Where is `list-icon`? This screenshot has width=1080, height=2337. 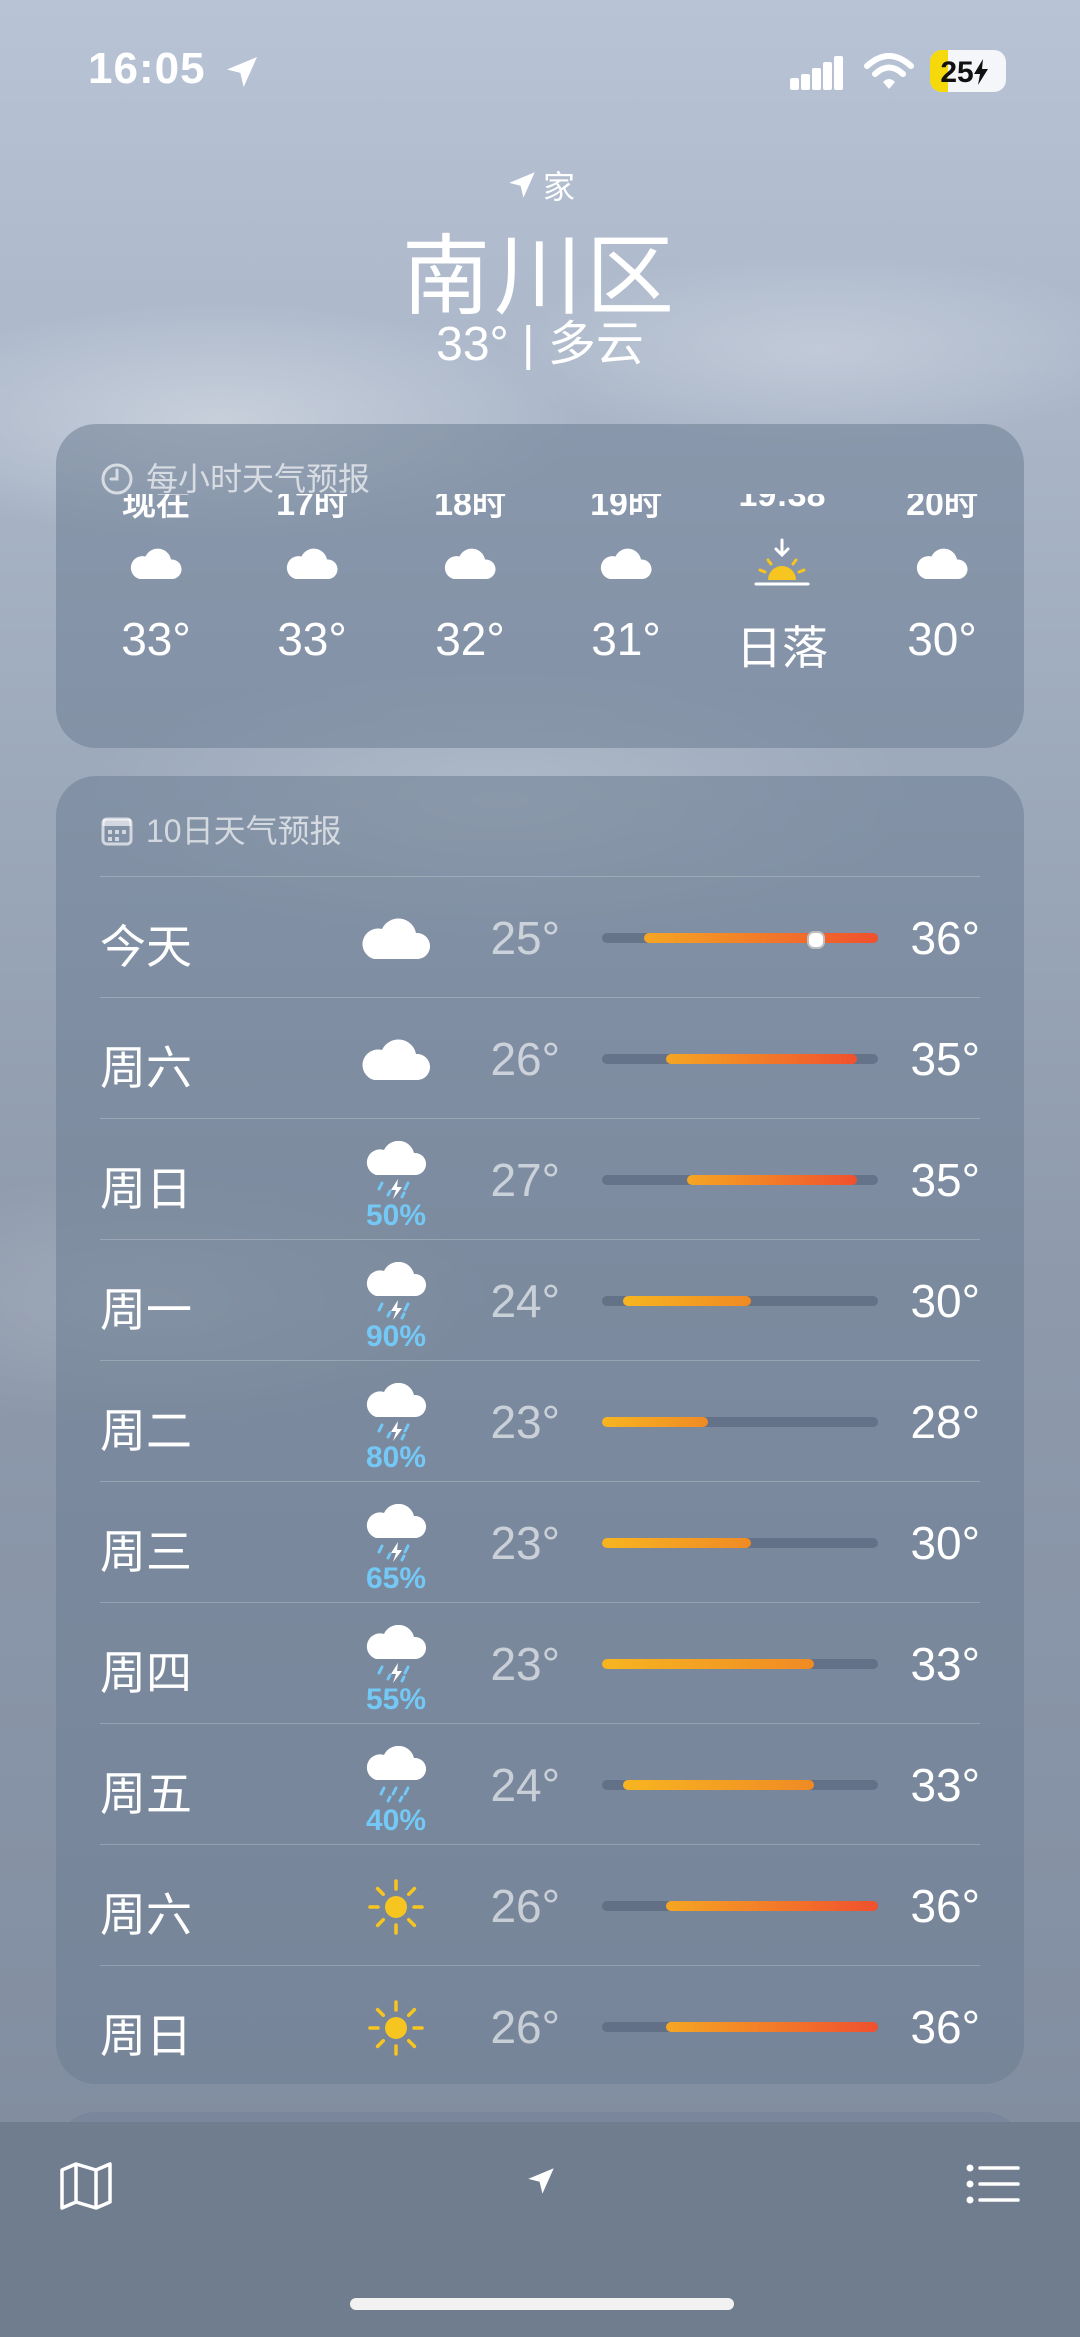 list-icon is located at coordinates (993, 2184).